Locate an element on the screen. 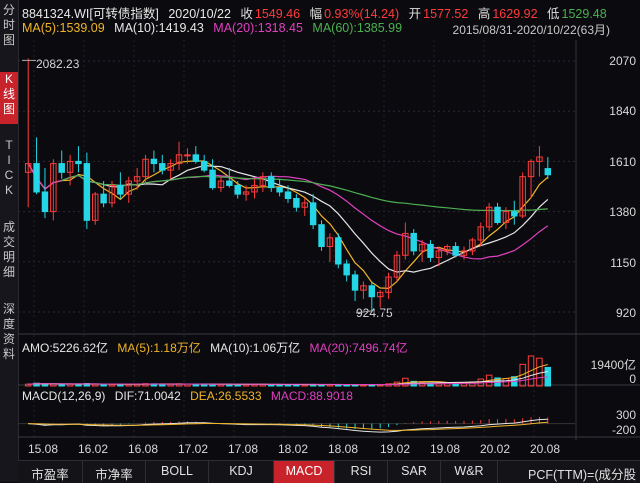 This screenshot has width=640, height=483. tab-label: 市盈率 is located at coordinates (50, 475).